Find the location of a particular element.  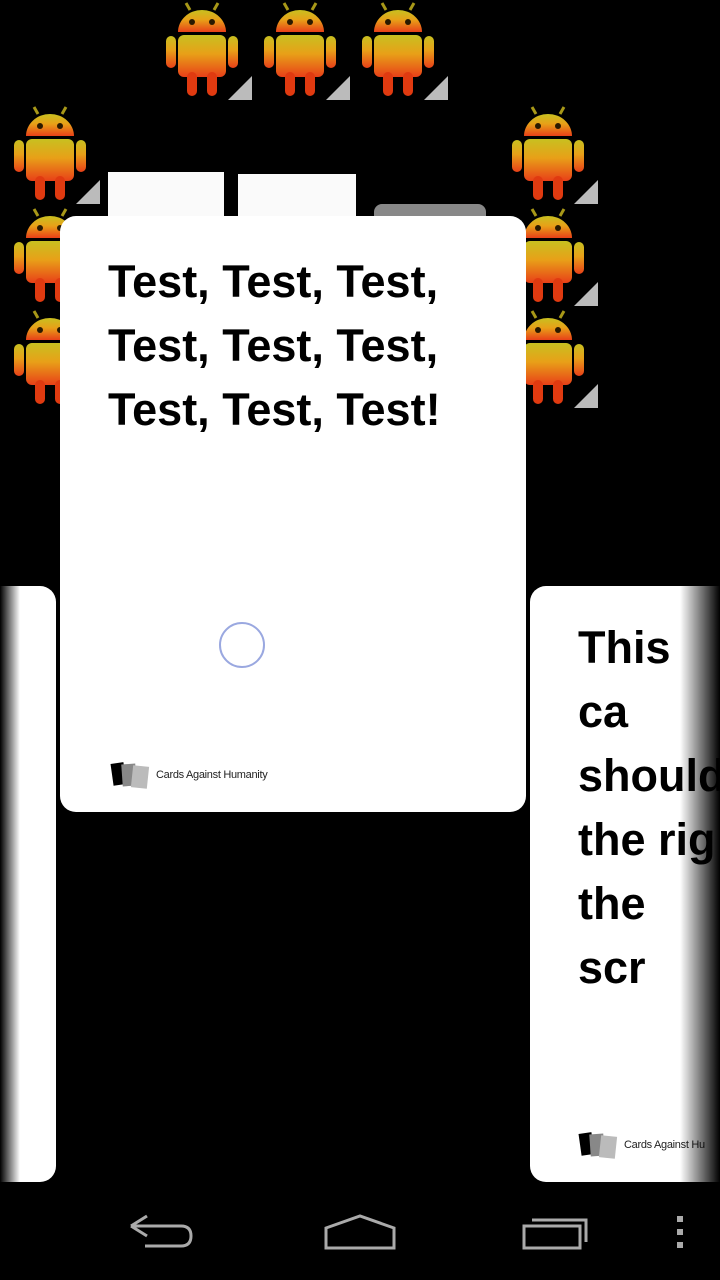

left-card is located at coordinates (28, 884).